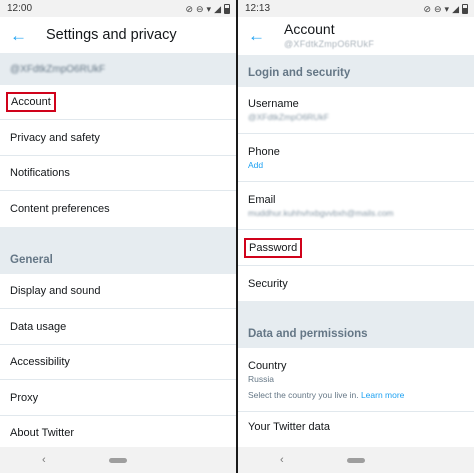  I want to click on menu-item-label: Data usage, so click(38, 326).